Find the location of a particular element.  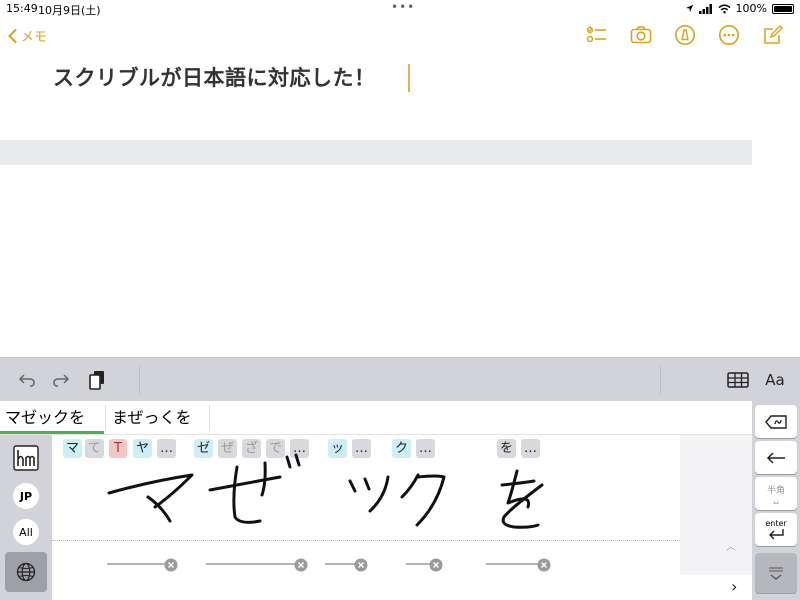

candidate-item: まぜっくを is located at coordinates (152, 420).